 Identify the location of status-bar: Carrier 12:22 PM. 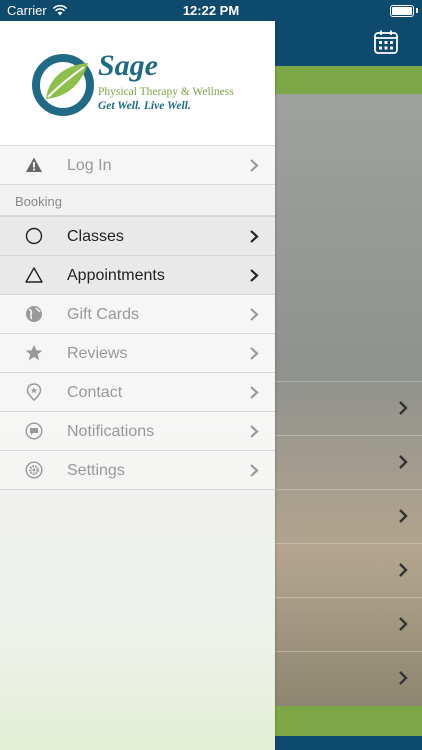
(211, 10).